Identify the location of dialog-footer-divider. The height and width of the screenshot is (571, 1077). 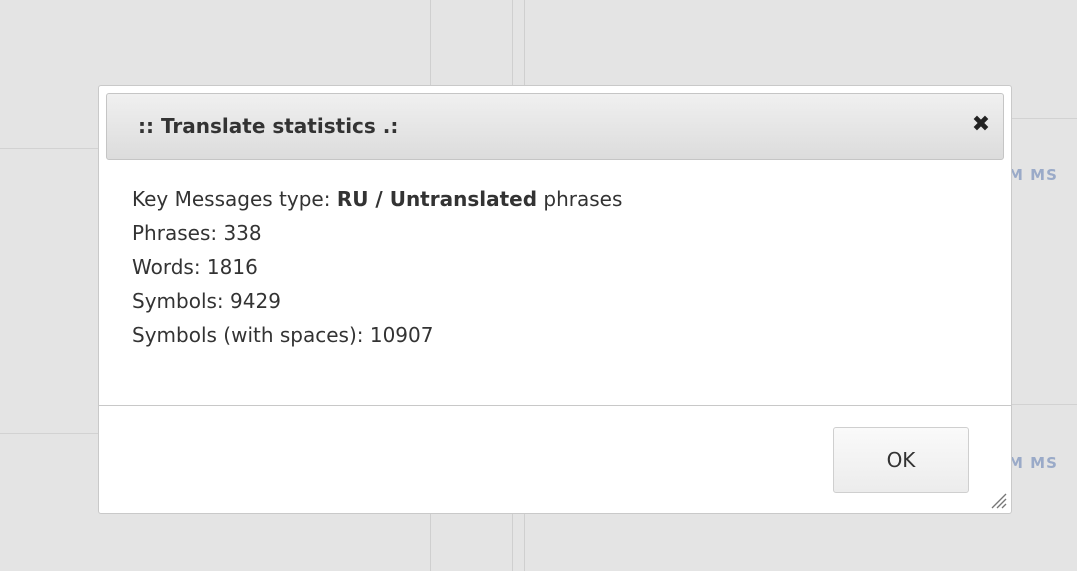
(555, 405).